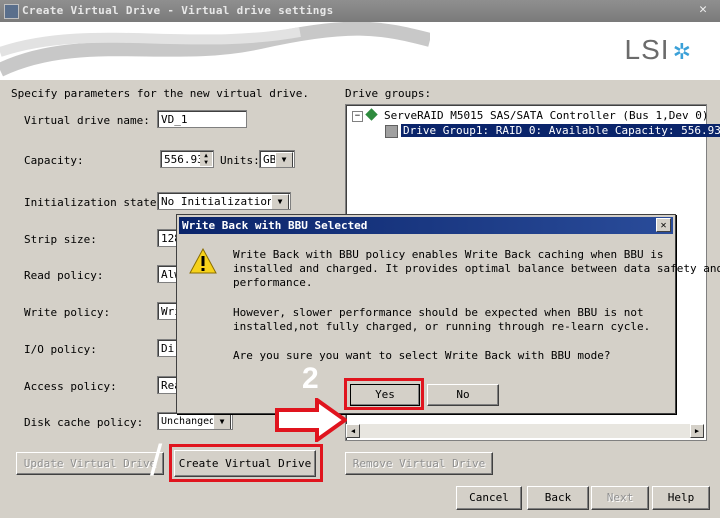  I want to click on yes-highlight-box, so click(384, 394).